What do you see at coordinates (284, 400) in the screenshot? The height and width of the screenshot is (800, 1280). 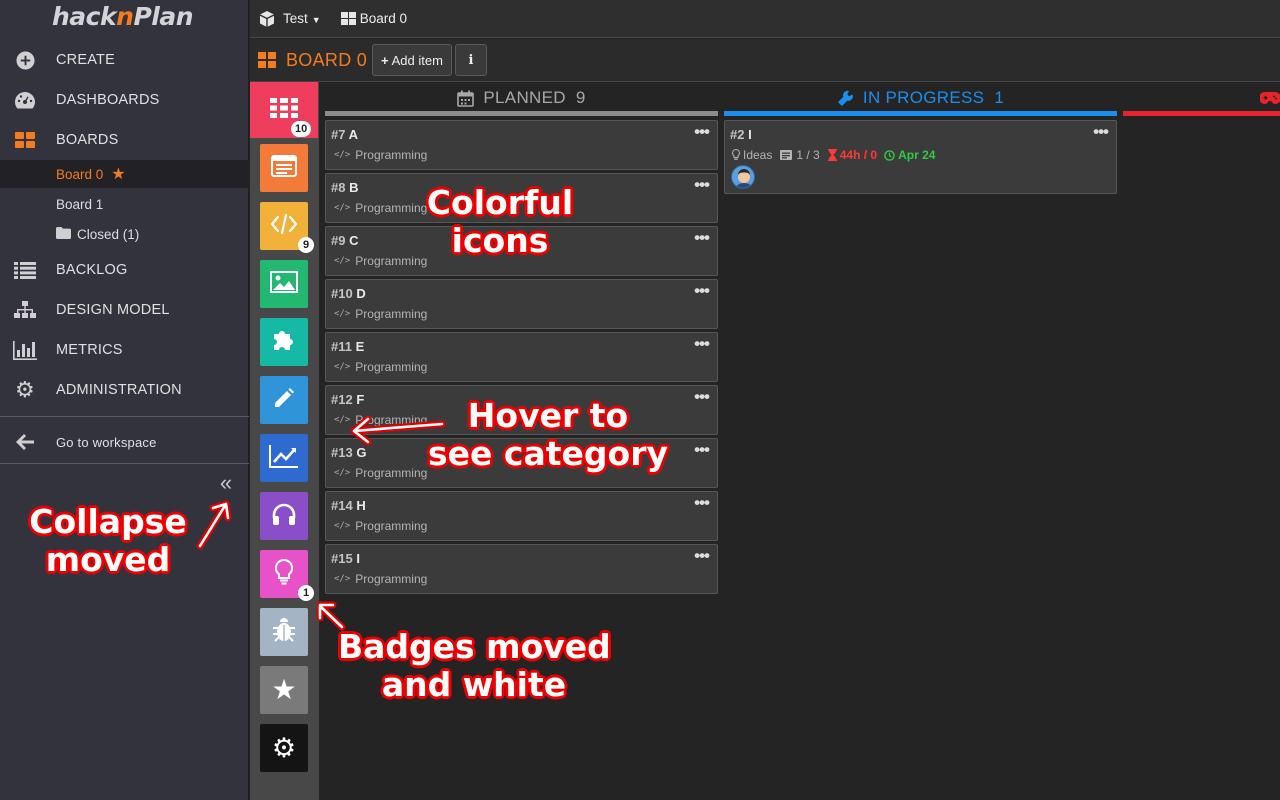 I see `category-writing` at bounding box center [284, 400].